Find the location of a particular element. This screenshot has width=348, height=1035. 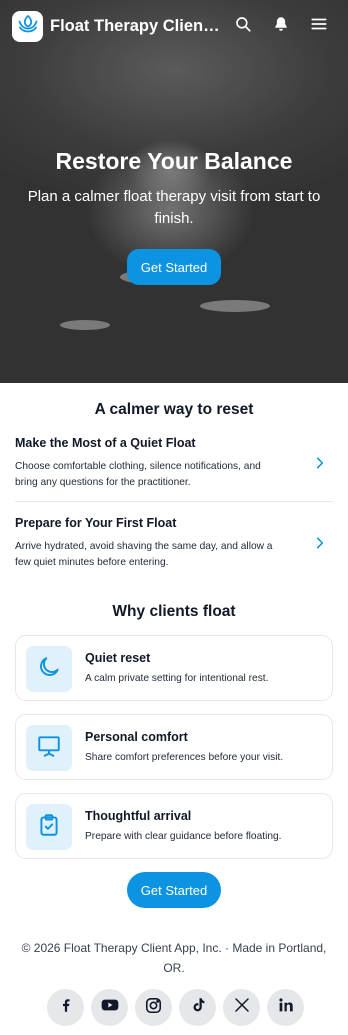

waves-logo-icon is located at coordinates (28, 26).